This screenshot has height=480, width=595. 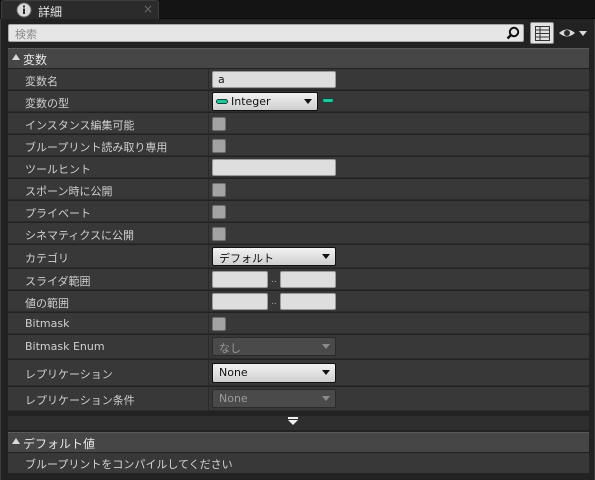 I want to click on tab-details: 詳細 ×, so click(x=80, y=9).